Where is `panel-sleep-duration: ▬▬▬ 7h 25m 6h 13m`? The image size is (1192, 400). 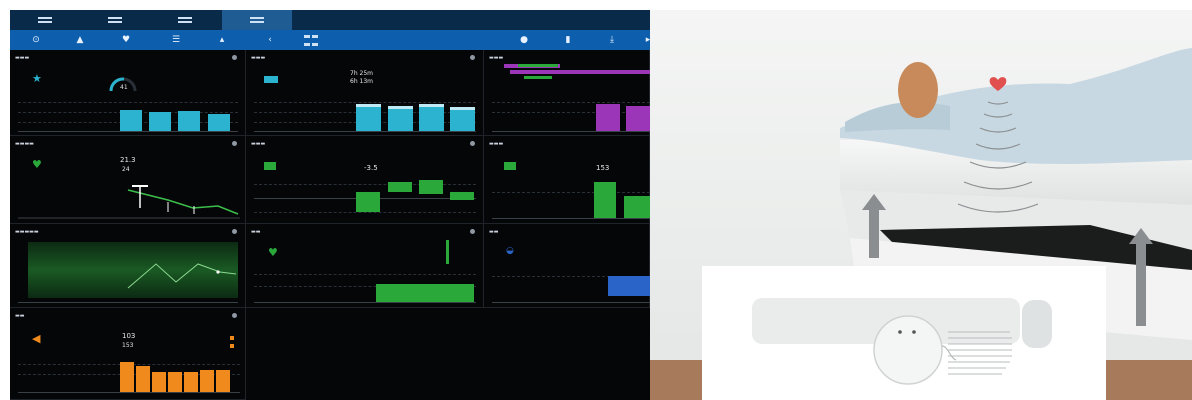
panel-sleep-duration: ▬▬▬ 7h 25m 6h 13m is located at coordinates (365, 93).